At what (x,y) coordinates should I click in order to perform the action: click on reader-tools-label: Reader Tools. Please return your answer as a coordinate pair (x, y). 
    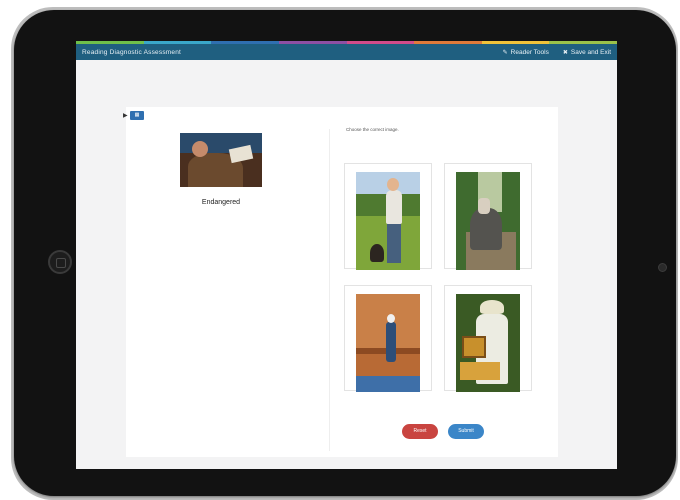
    Looking at the image, I should click on (529, 52).